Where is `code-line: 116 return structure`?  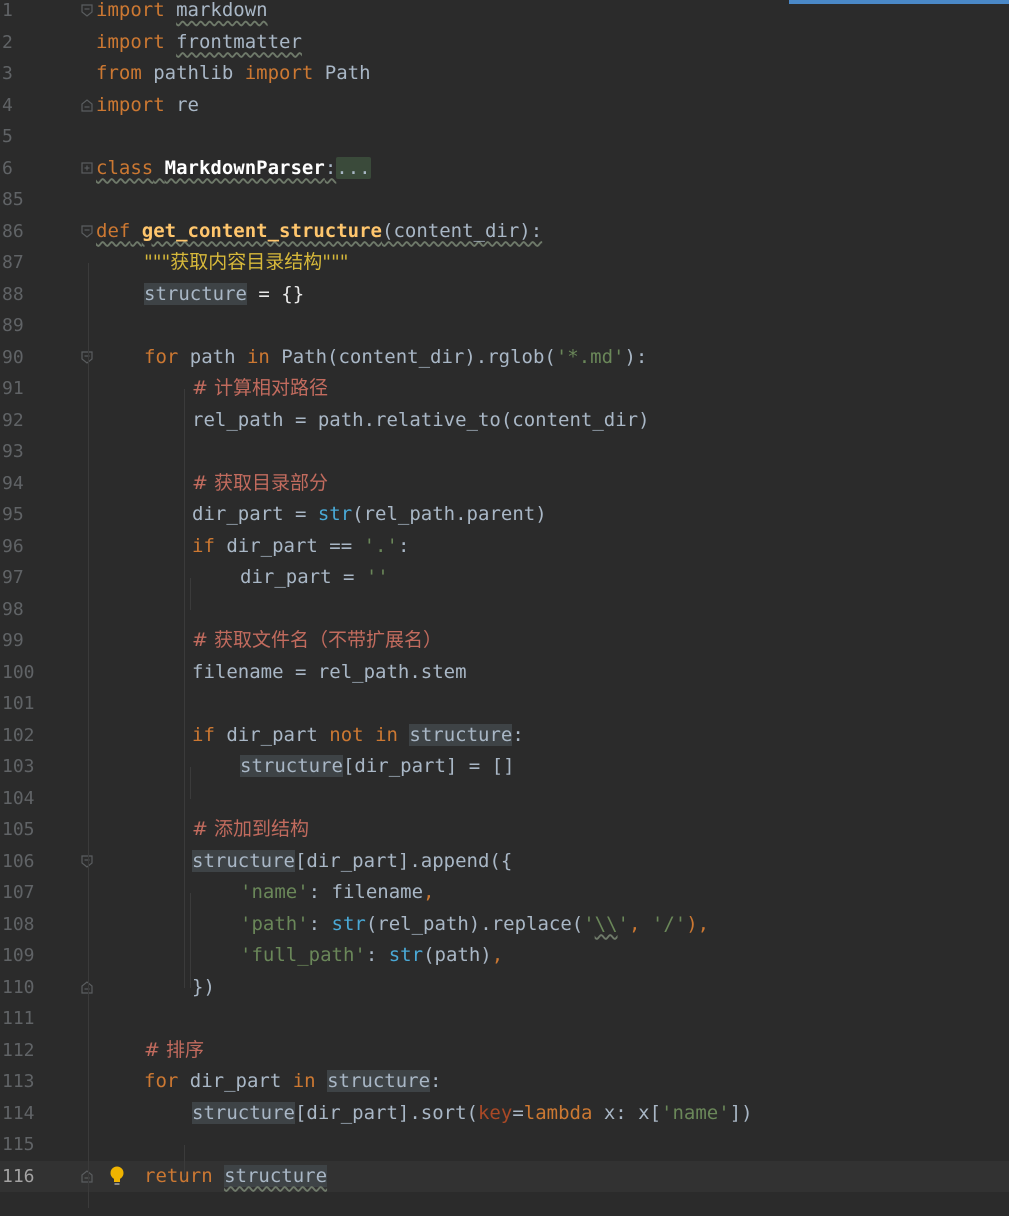
code-line: 116 return structure is located at coordinates (504, 1176).